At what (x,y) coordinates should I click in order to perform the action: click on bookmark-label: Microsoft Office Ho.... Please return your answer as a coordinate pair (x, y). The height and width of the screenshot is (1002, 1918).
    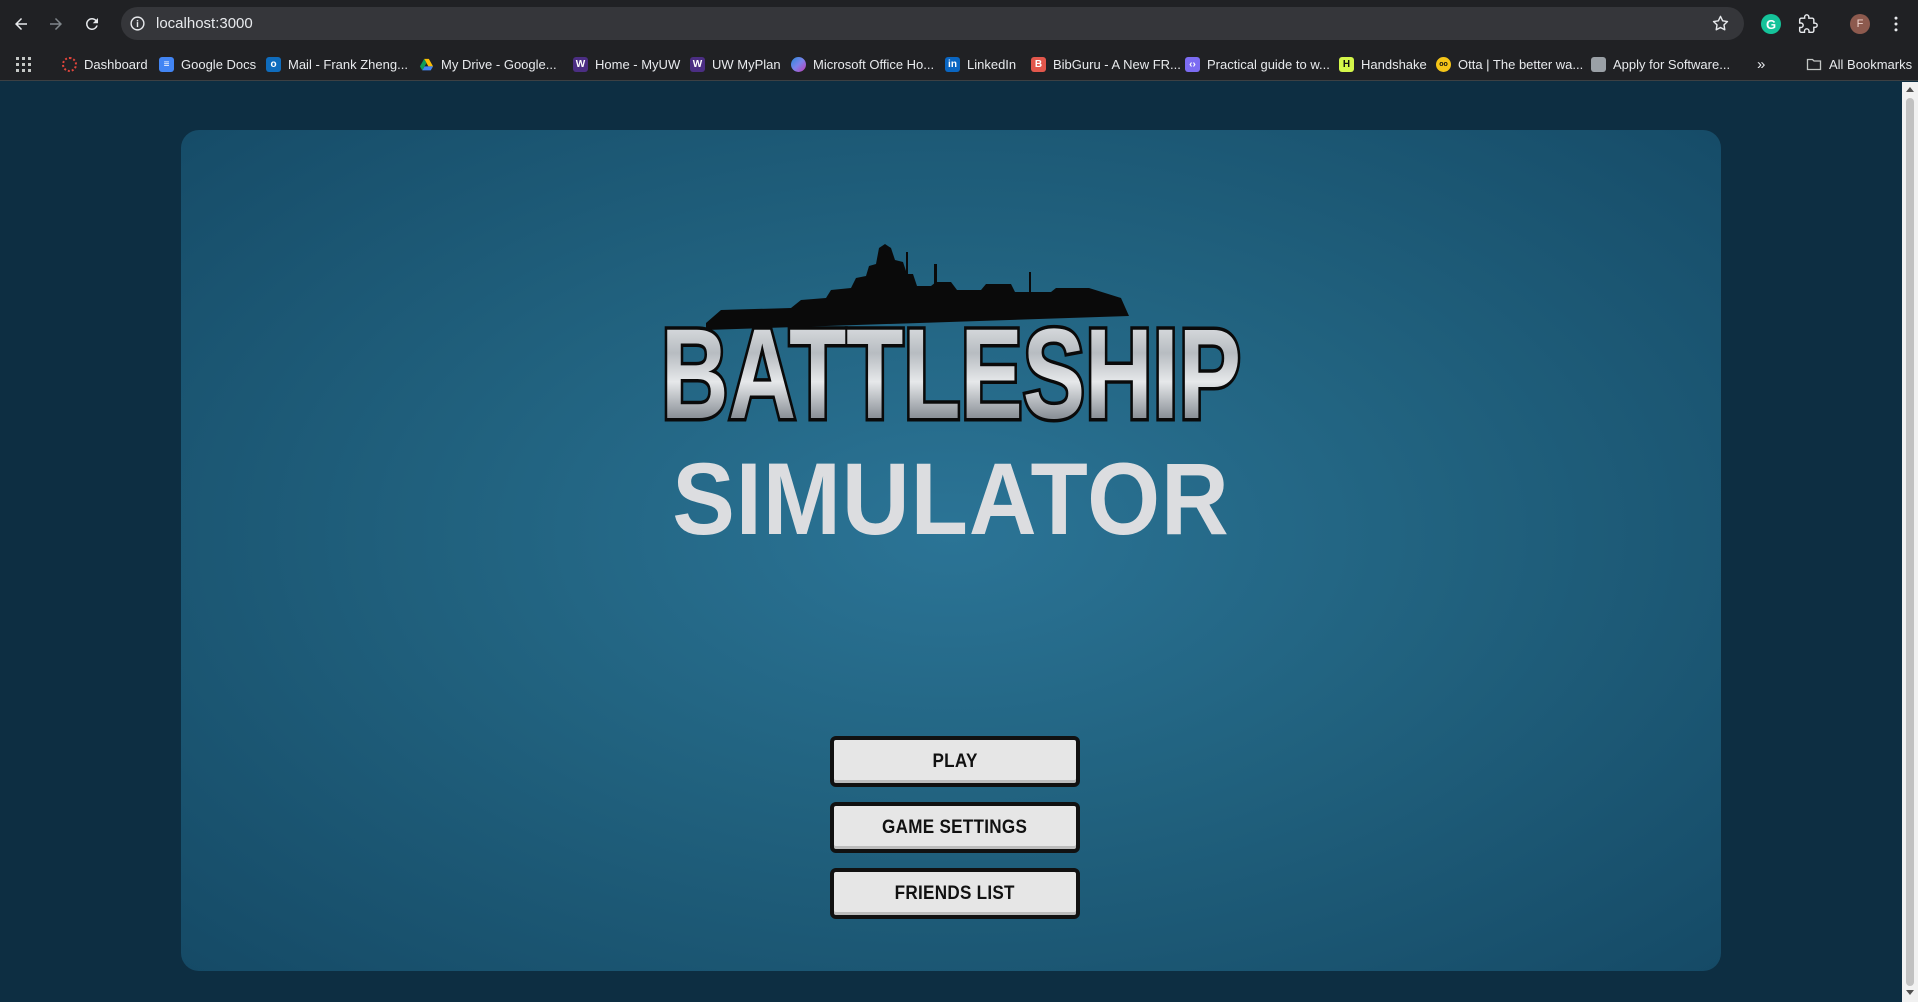
    Looking at the image, I should click on (874, 64).